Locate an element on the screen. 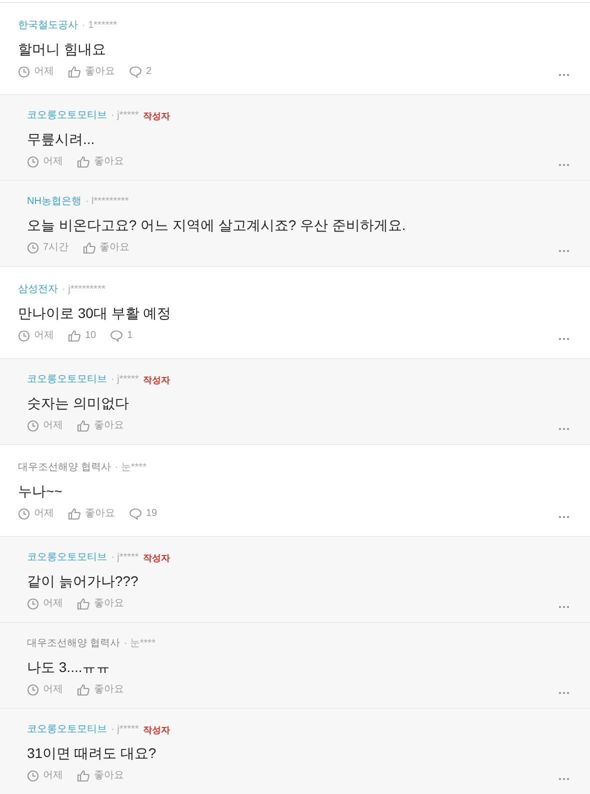 The width and height of the screenshot is (590, 794). comment-text: 할머니 힘내요 is located at coordinates (62, 49).